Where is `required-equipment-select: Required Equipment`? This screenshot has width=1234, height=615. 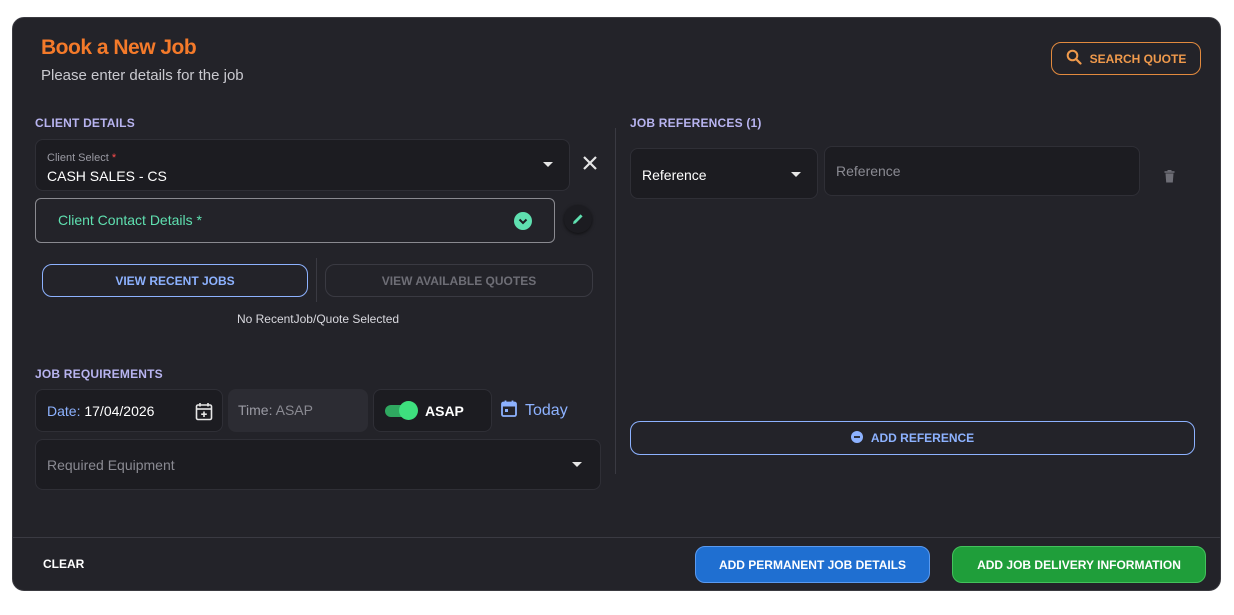 required-equipment-select: Required Equipment is located at coordinates (318, 464).